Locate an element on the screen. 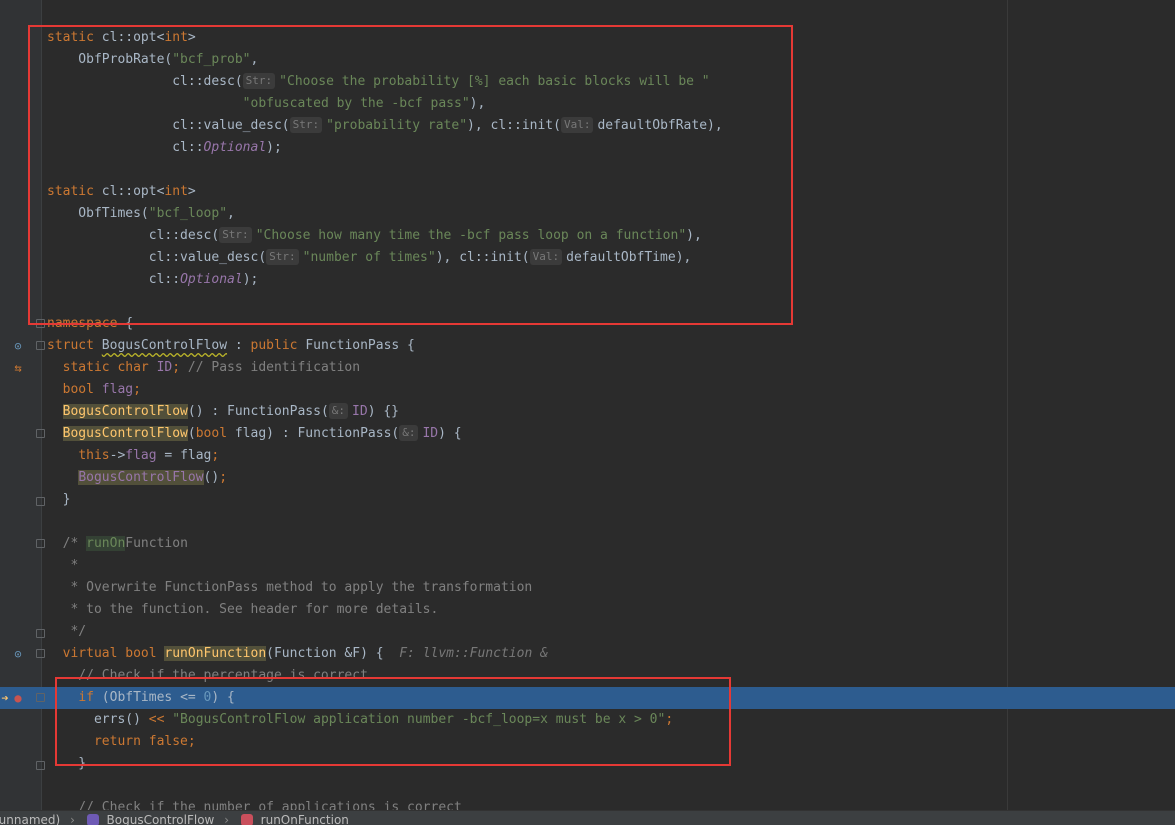 This screenshot has height=825, width=1175. related-symbol-icon: ⇆ is located at coordinates (18, 368).